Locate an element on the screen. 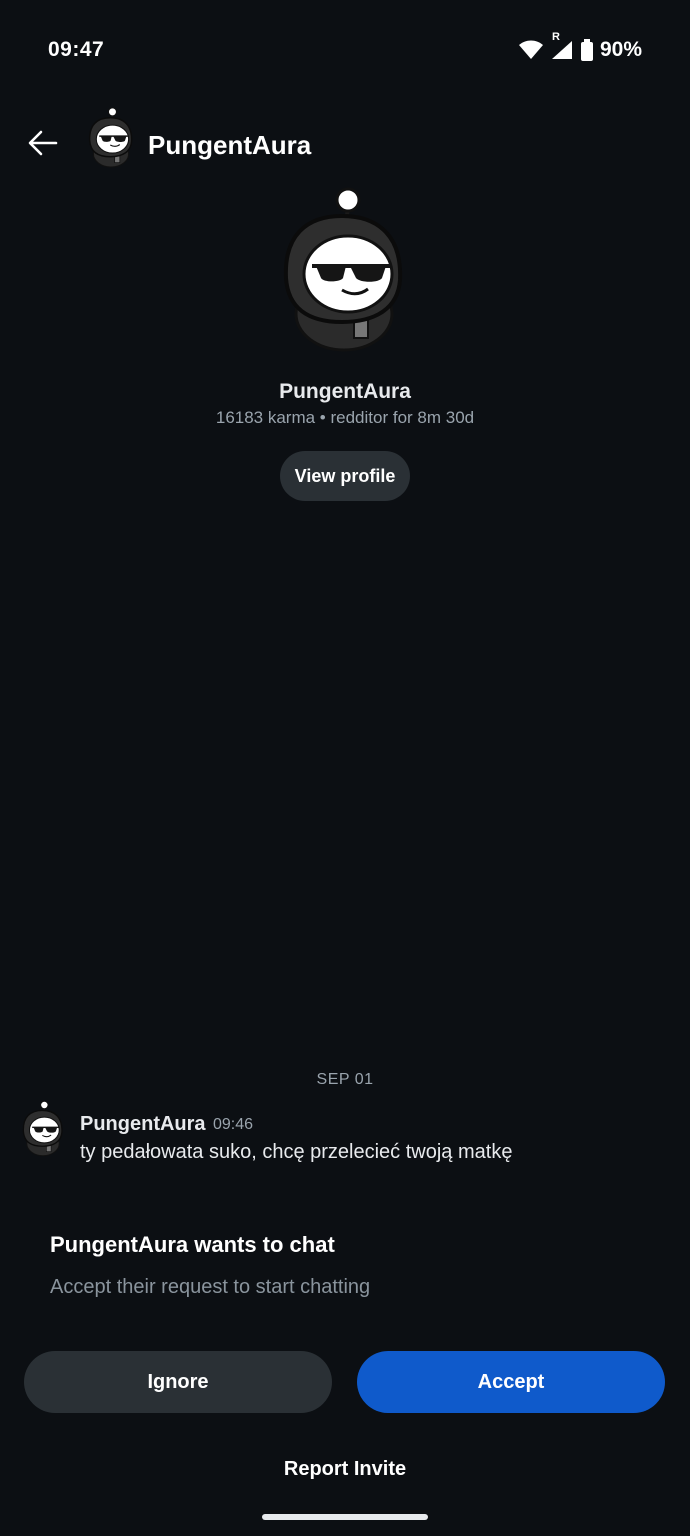 This screenshot has height=1536, width=690. wifi-icon is located at coordinates (531, 50).